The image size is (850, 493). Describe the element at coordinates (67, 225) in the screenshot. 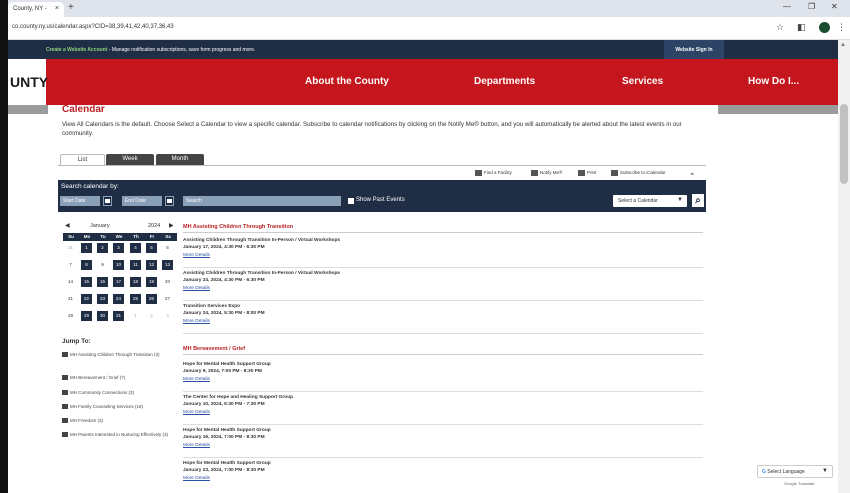

I see `previous-month-icon: ◀` at that location.